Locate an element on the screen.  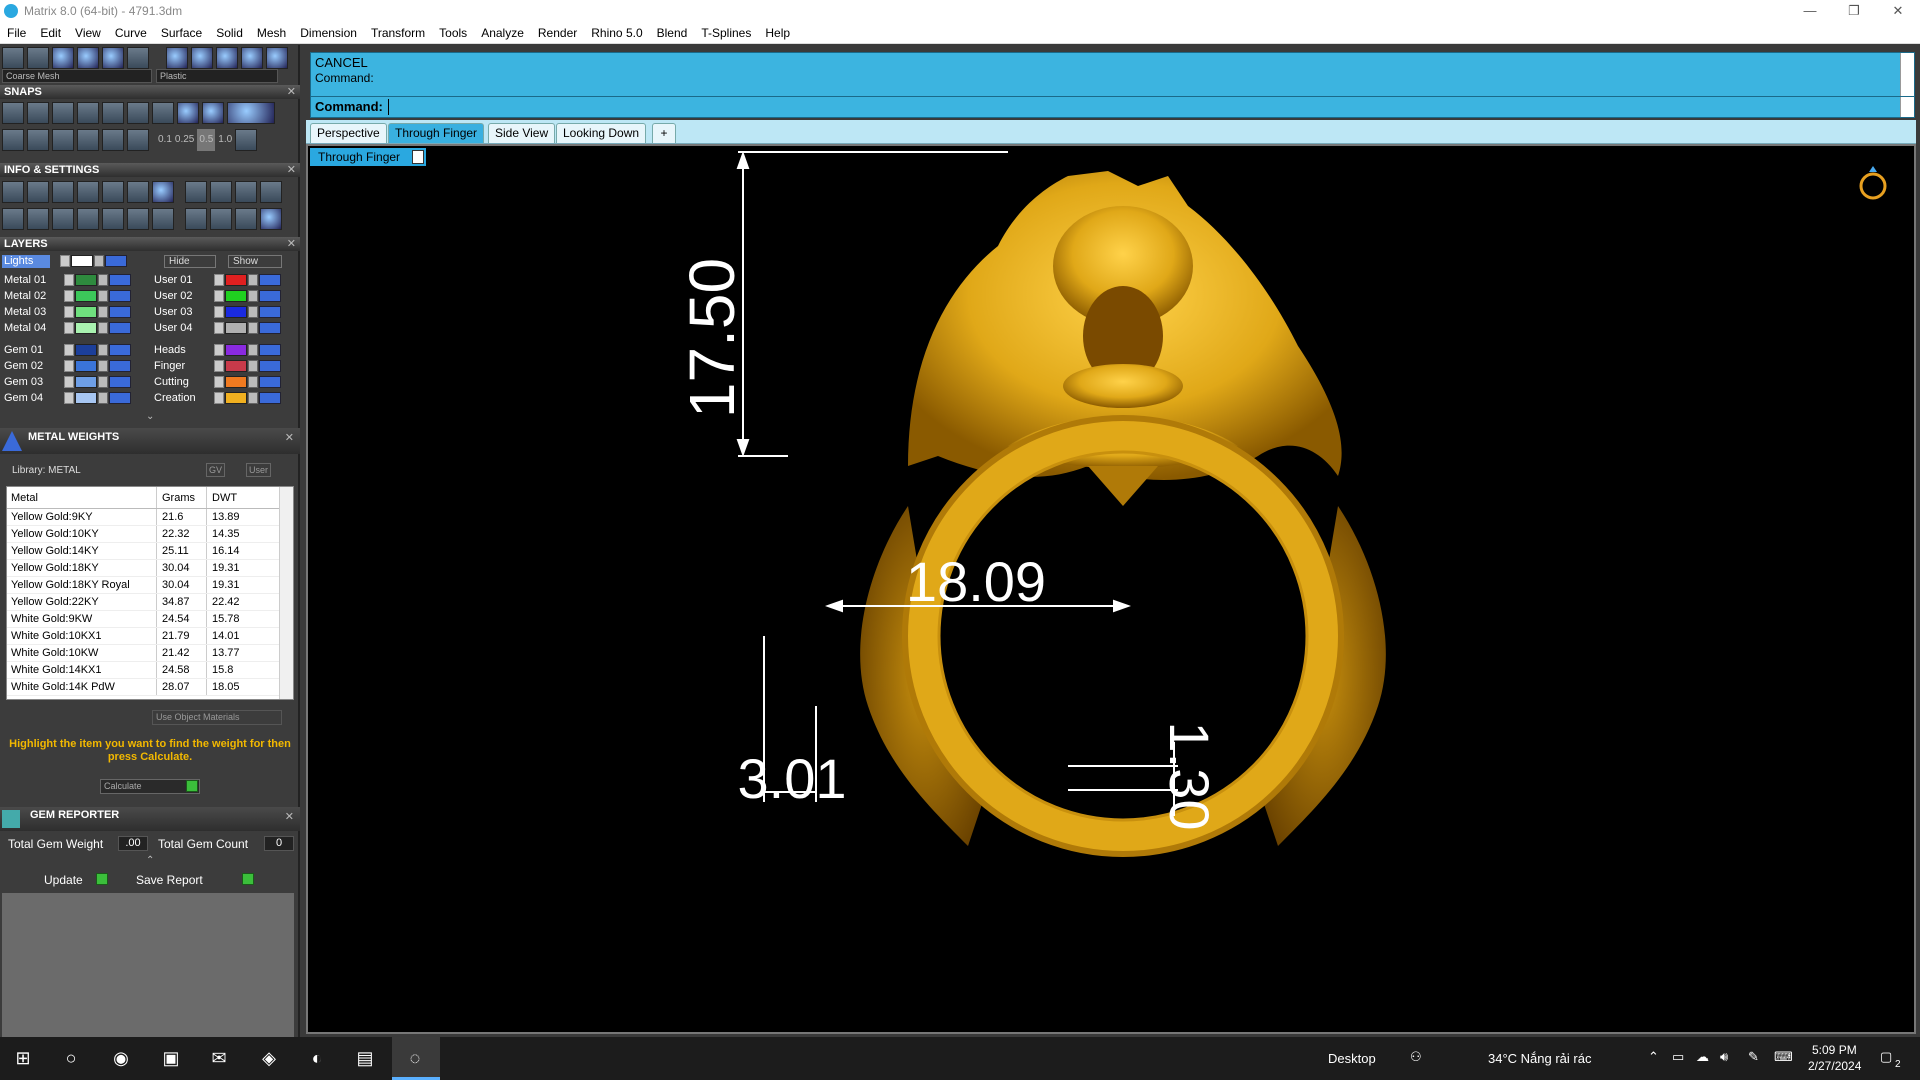
tab-perspective: Perspective is located at coordinates (348, 133).